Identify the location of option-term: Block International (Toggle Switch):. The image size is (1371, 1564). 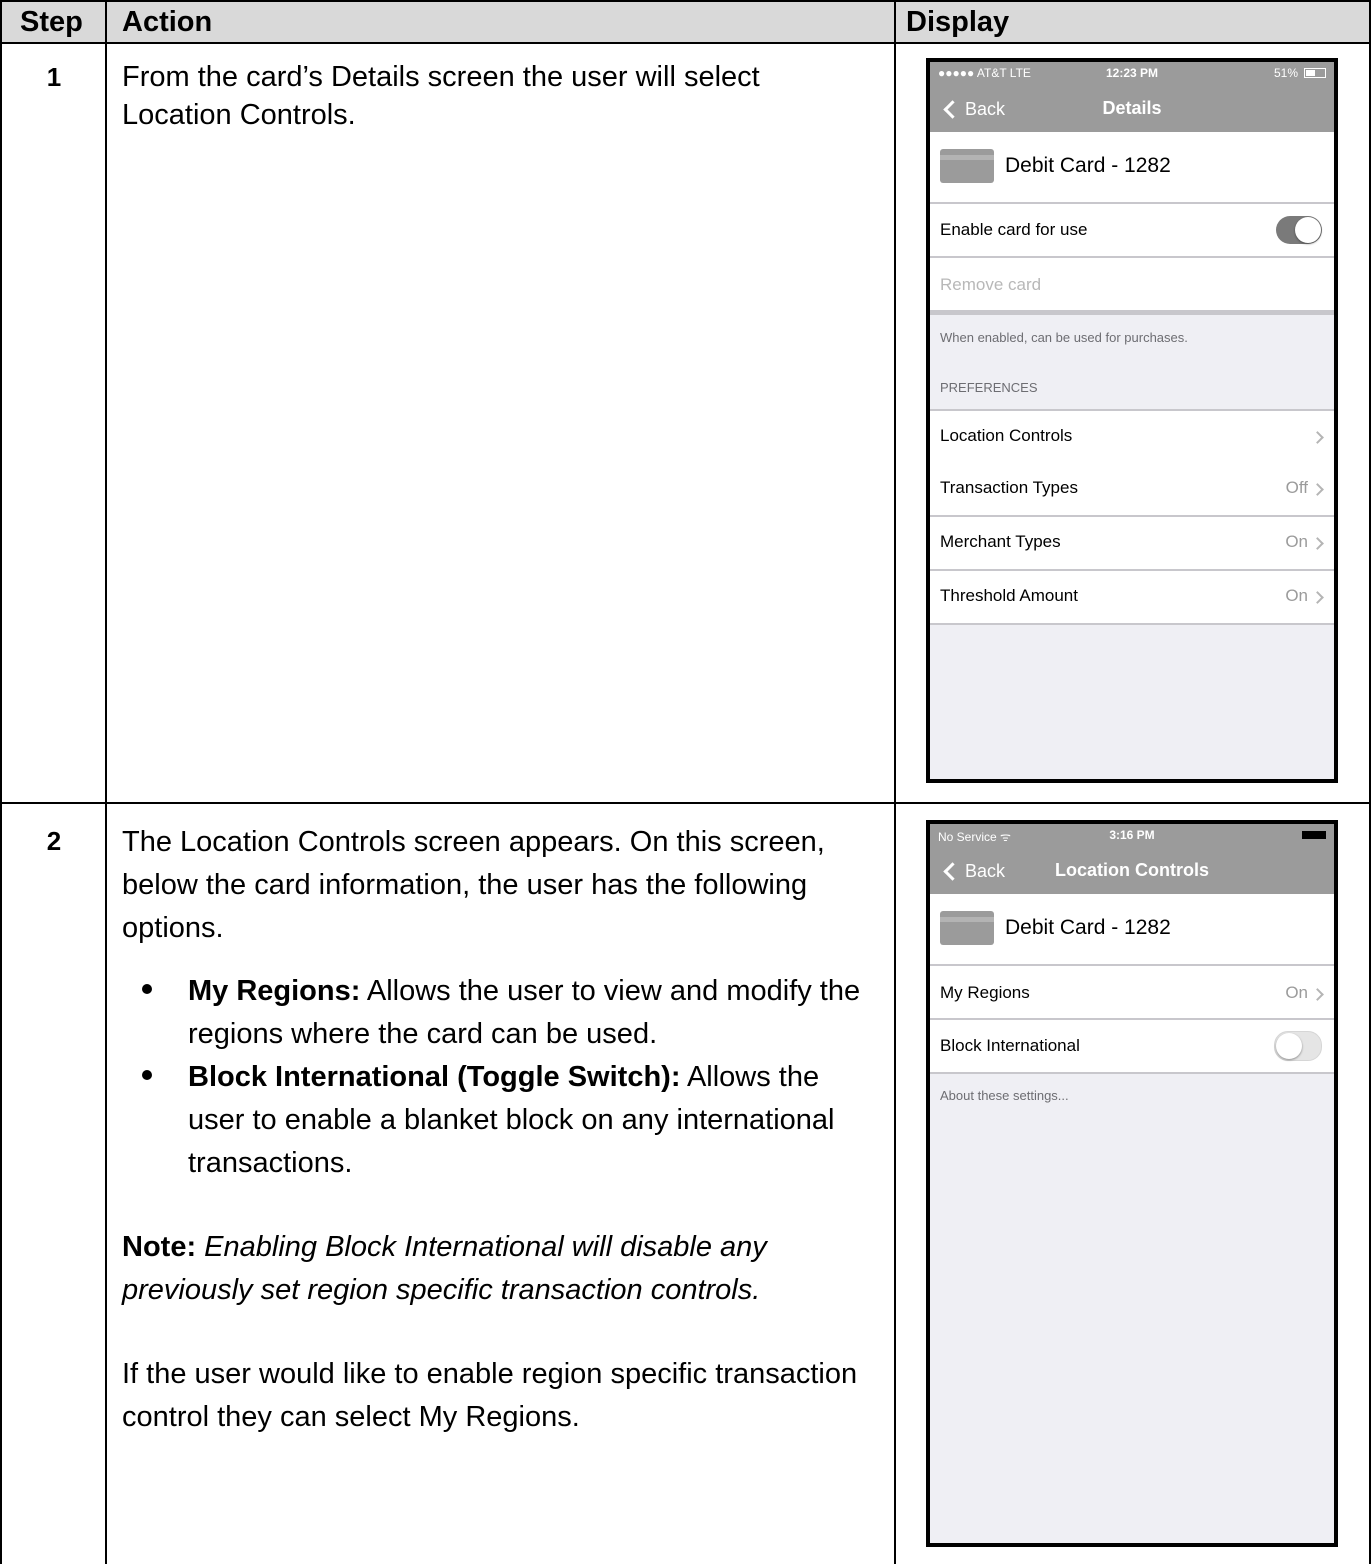
(434, 1077).